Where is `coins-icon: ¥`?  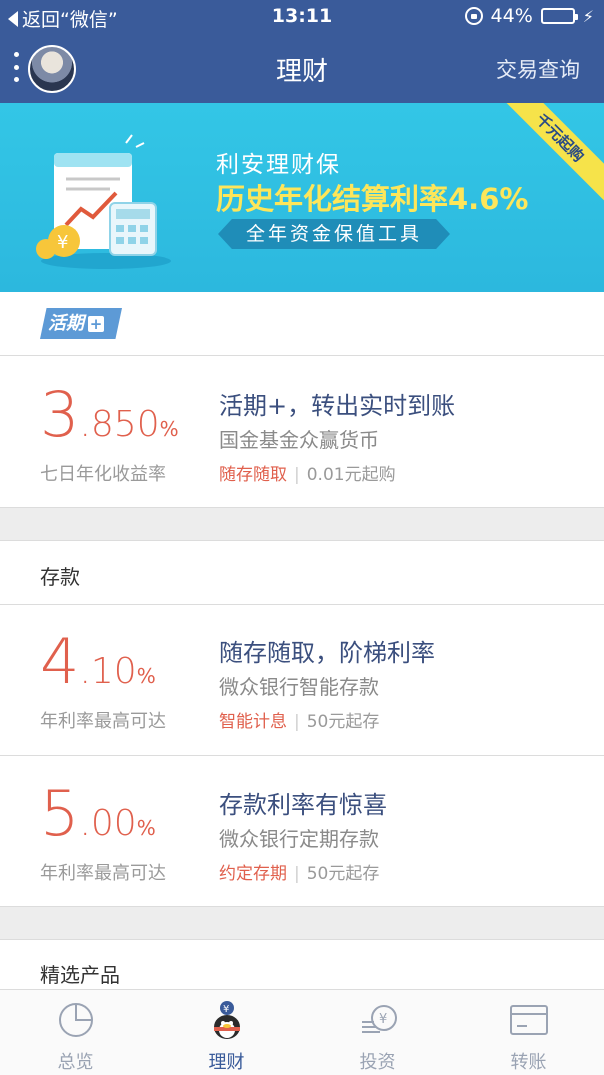 coins-icon: ¥ is located at coordinates (379, 1019).